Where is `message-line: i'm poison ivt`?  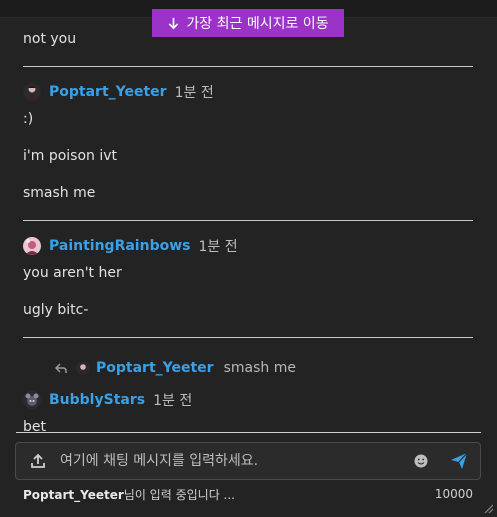 message-line: i'm poison ivt is located at coordinates (70, 156).